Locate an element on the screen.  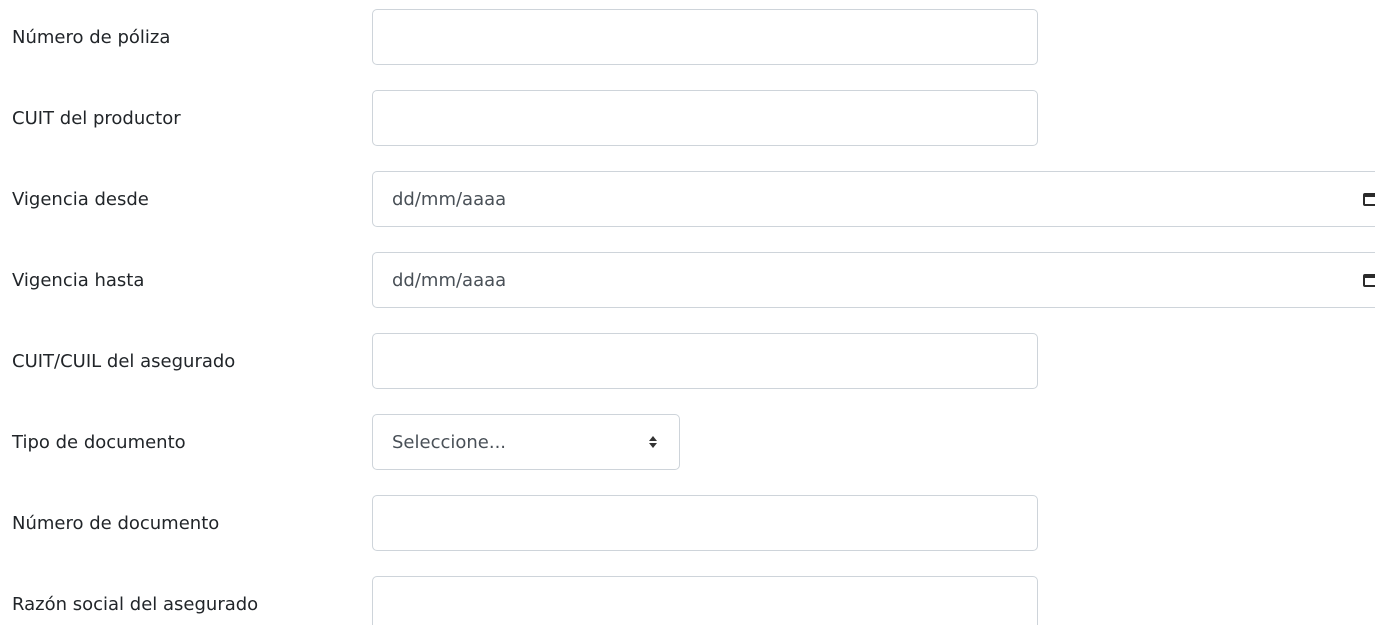
field-label-cuit-cuil-asegurado: CUIT/CUIL del asegurado is located at coordinates (124, 361).